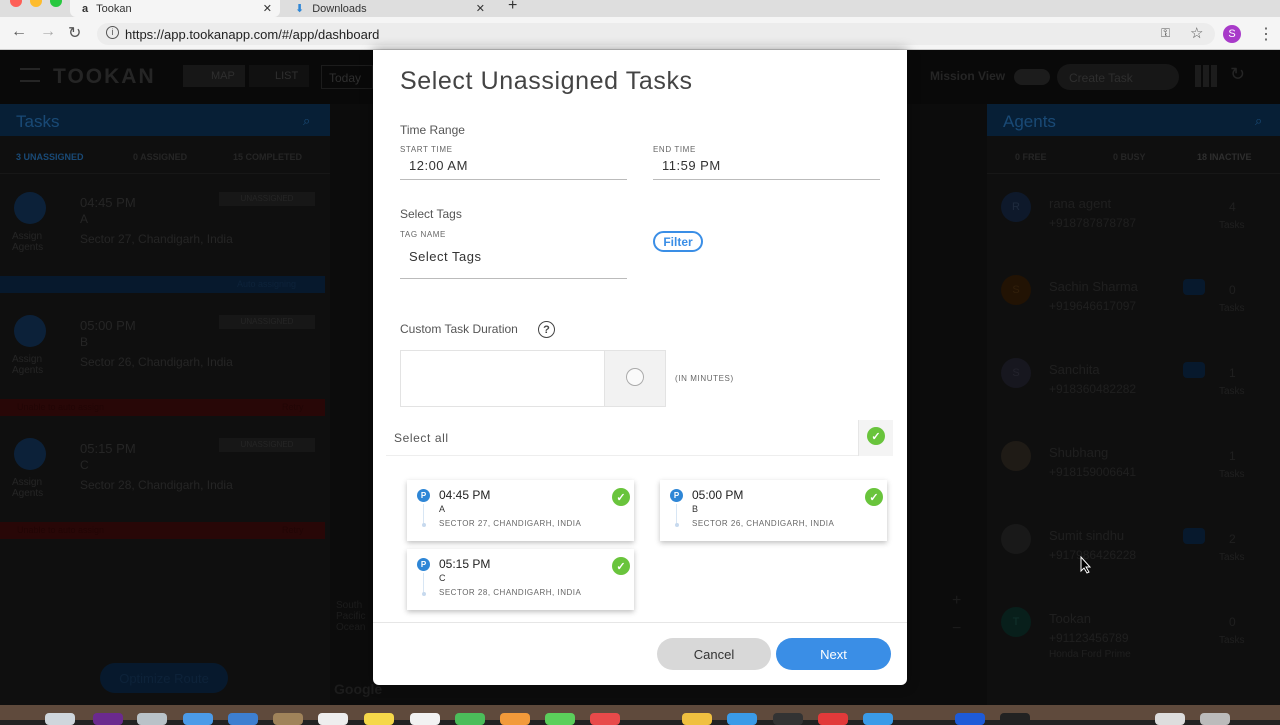 This screenshot has height=725, width=1280. What do you see at coordinates (640, 622) in the screenshot?
I see `footer-divider` at bounding box center [640, 622].